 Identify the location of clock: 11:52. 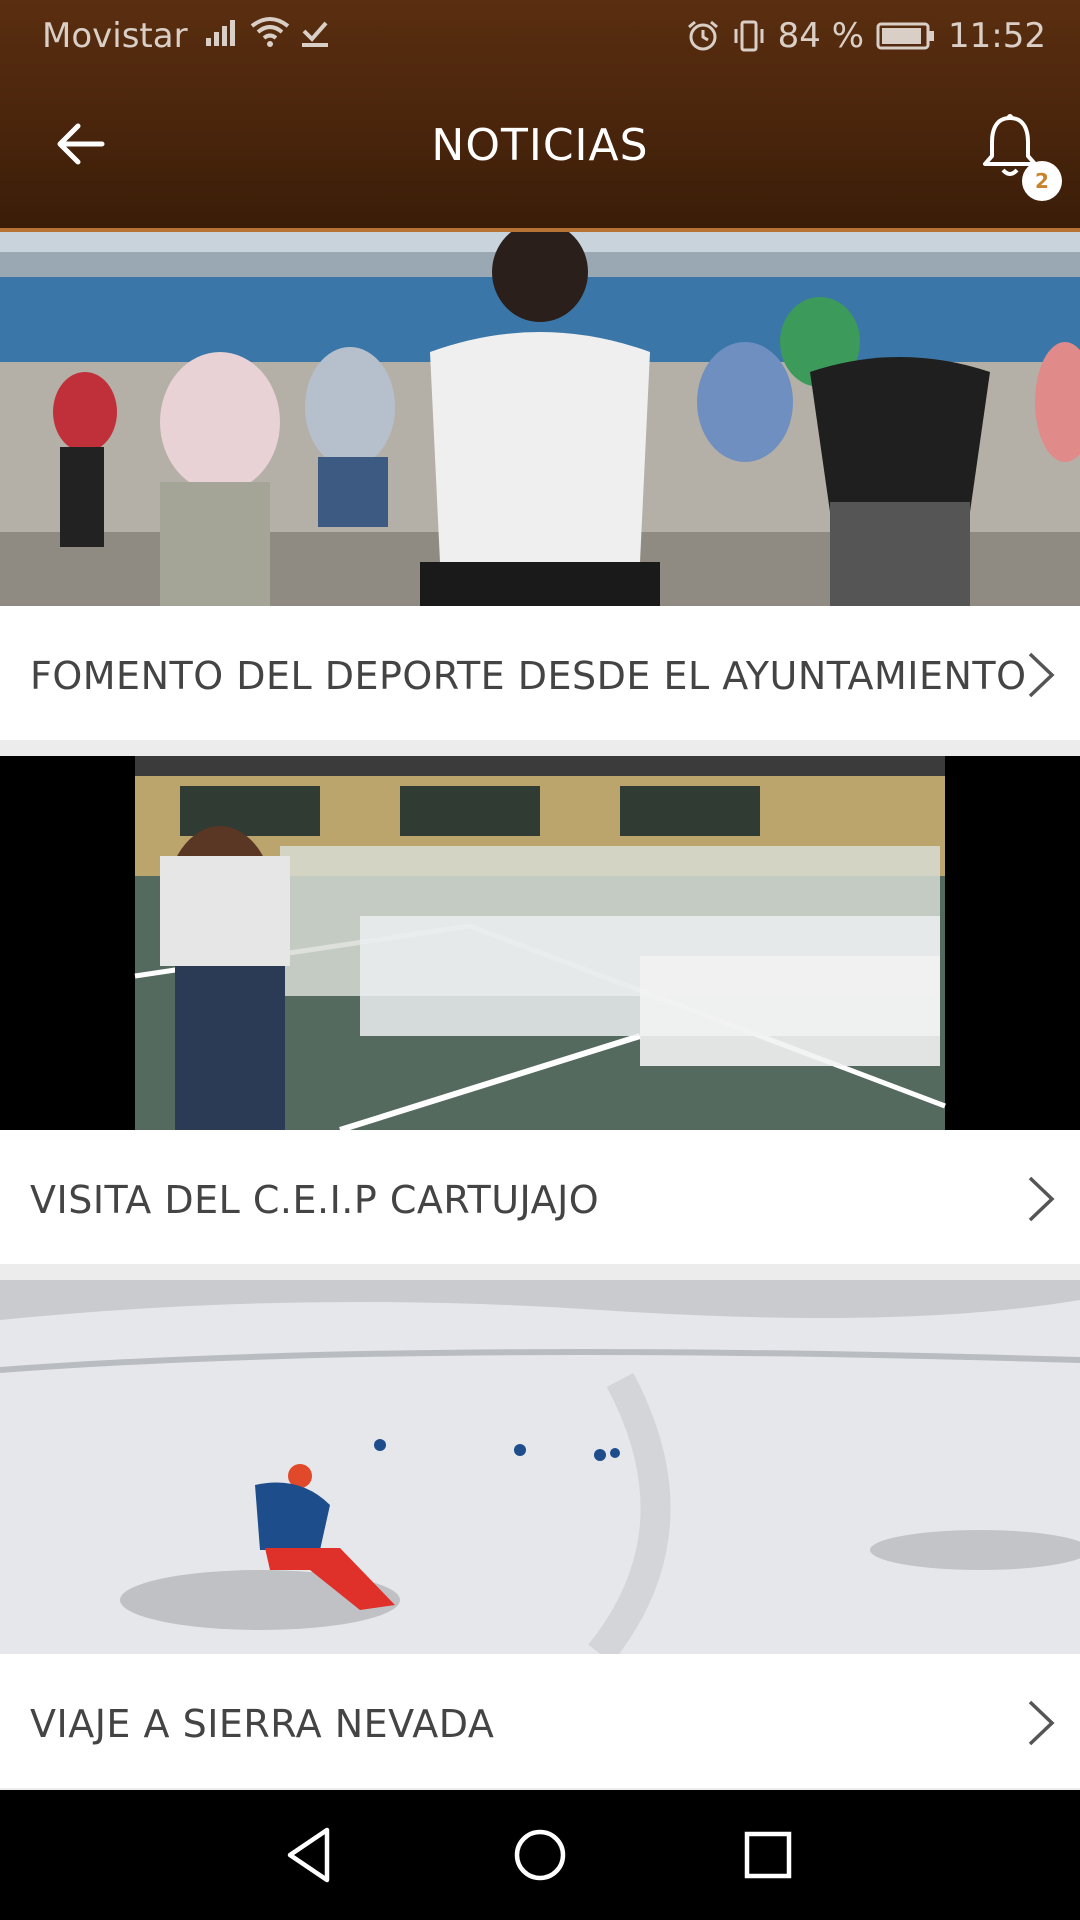
(997, 36).